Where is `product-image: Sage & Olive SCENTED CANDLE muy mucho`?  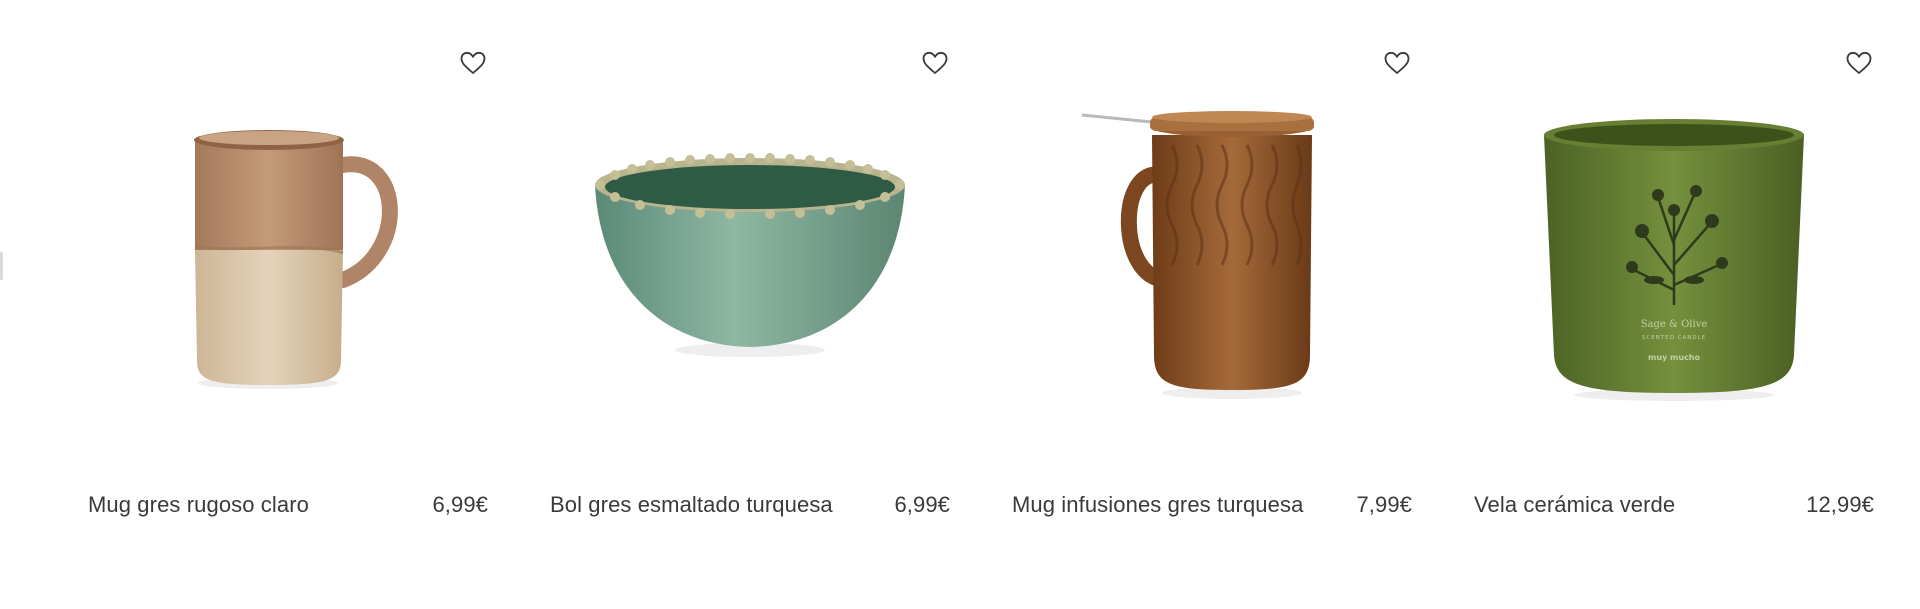
product-image: Sage & Olive SCENTED CANDLE muy mucho is located at coordinates (1674, 255).